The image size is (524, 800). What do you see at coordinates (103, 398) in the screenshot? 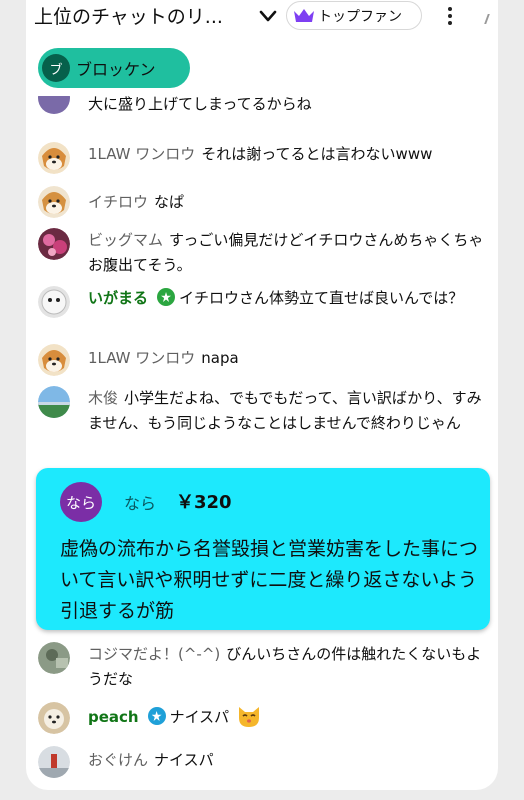
I see `author-name: 木俊` at bounding box center [103, 398].